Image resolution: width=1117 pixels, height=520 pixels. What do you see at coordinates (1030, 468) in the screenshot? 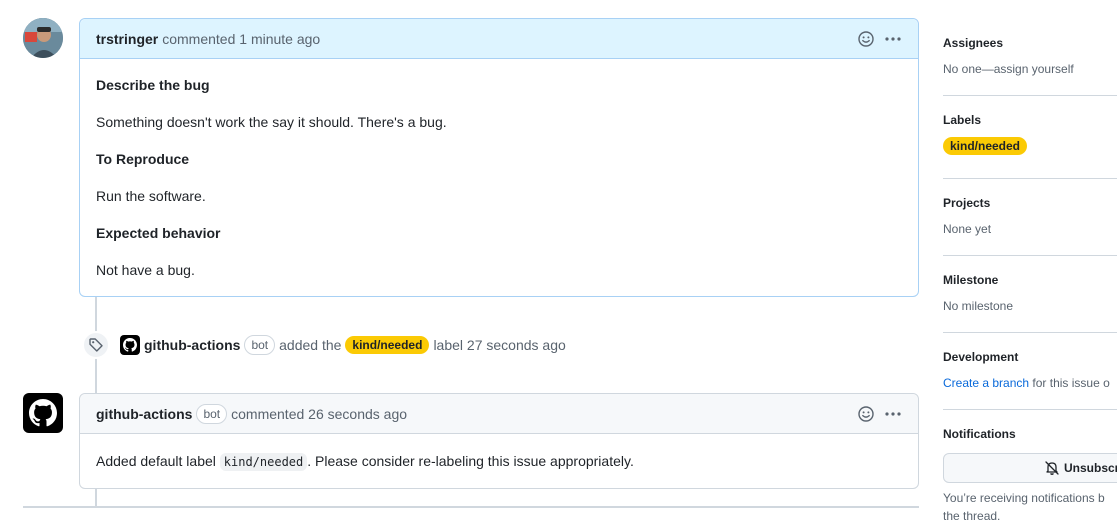
I see `unsubscribe-button: Unsubscr` at bounding box center [1030, 468].